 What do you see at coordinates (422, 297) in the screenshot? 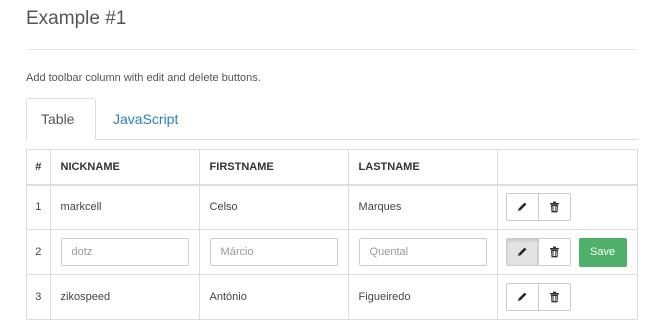
I see `lastname-cell: Figueiredo` at bounding box center [422, 297].